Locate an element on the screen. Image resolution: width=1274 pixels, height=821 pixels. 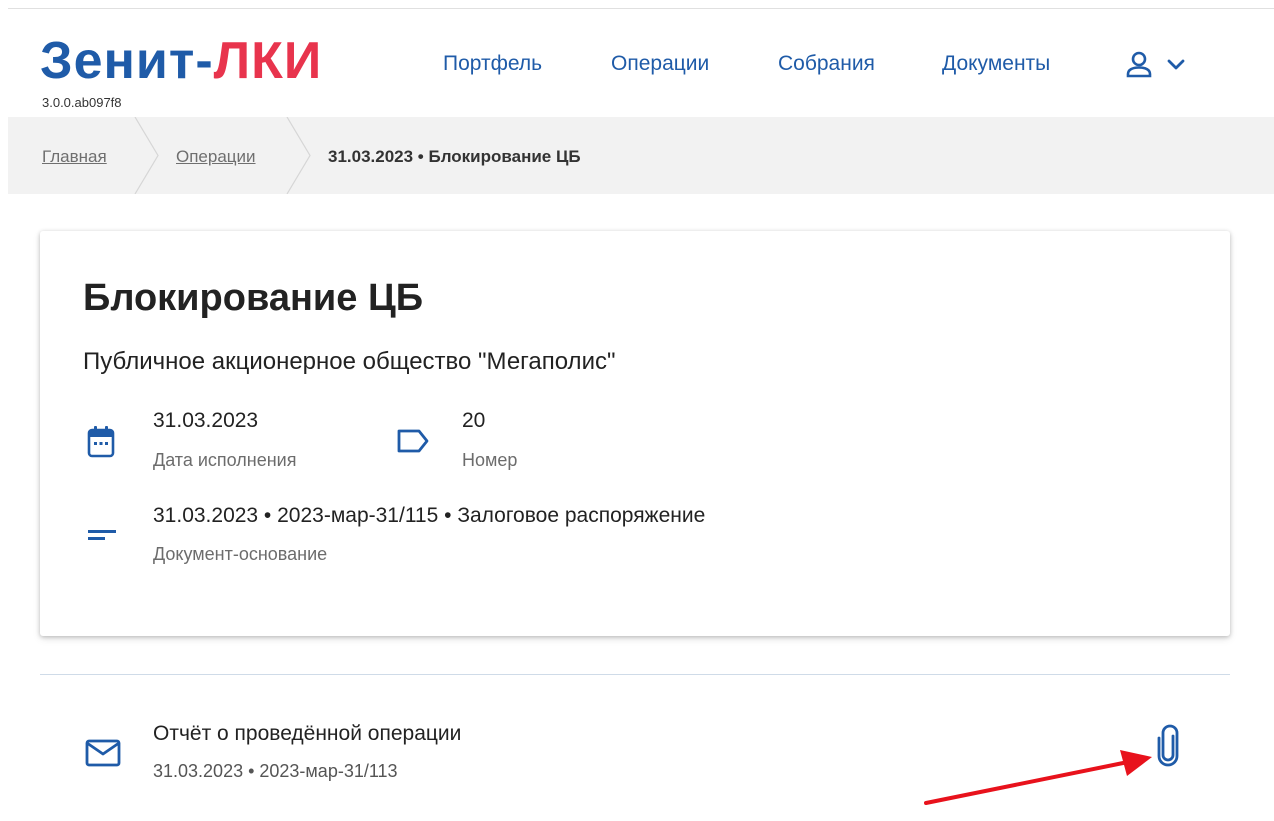
report-title: Отчёт о проведённой операции is located at coordinates (307, 734).